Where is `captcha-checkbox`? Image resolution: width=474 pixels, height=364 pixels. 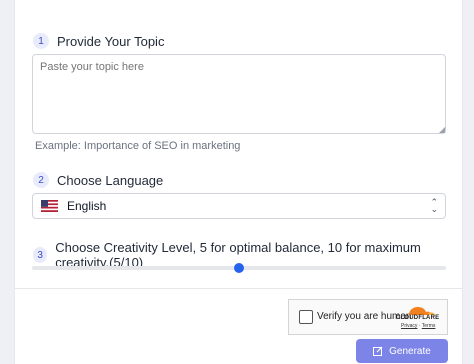
captcha-checkbox is located at coordinates (306, 317).